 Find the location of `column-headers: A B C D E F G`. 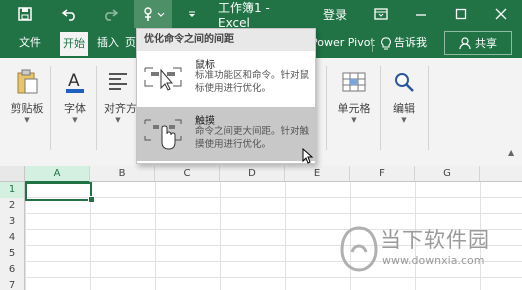

column-headers: A B C D E F G is located at coordinates (261, 174).